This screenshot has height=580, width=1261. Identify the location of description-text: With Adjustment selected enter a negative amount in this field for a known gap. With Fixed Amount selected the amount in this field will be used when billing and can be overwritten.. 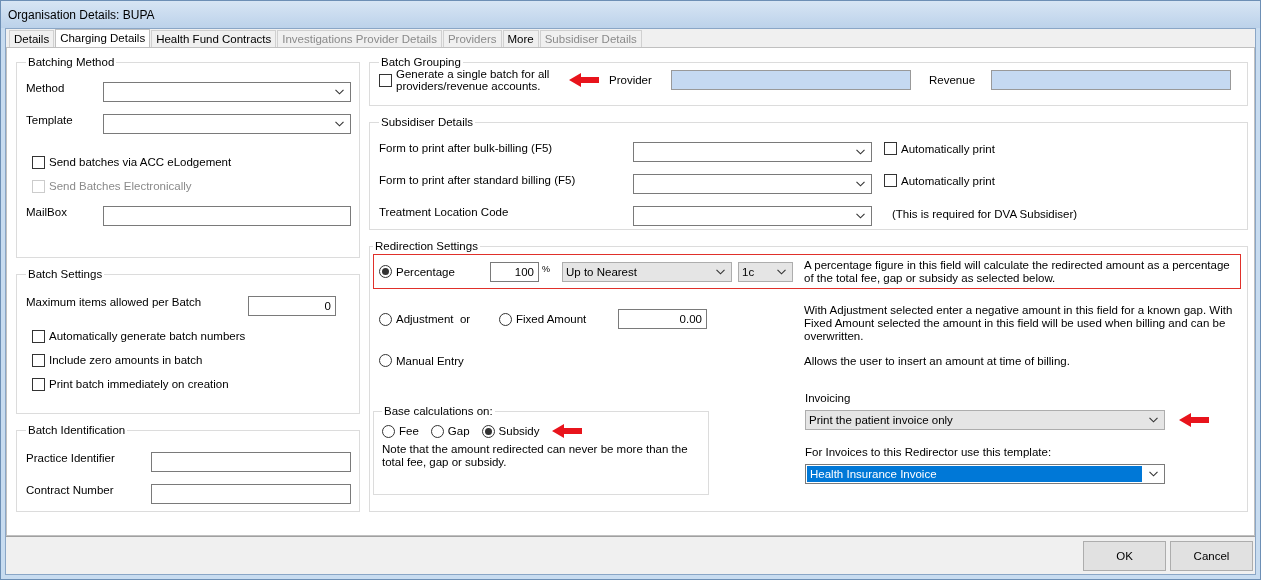
(1019, 323).